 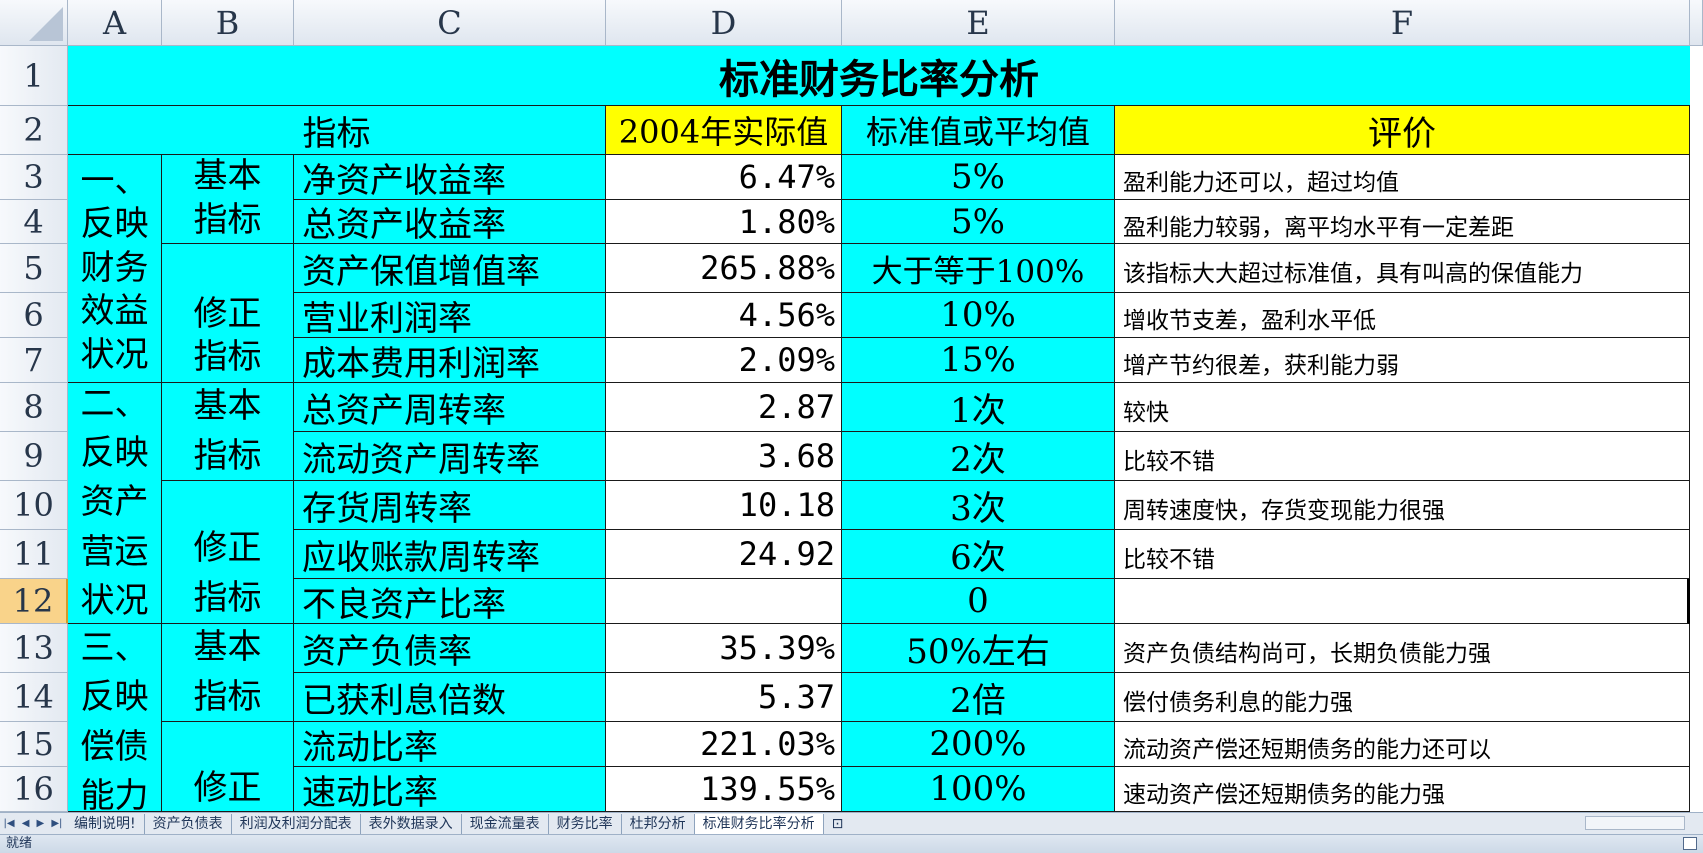 What do you see at coordinates (1402, 222) in the screenshot?
I see `evaluation-cell: 盈利能力较弱，离平均水平有一定差距` at bounding box center [1402, 222].